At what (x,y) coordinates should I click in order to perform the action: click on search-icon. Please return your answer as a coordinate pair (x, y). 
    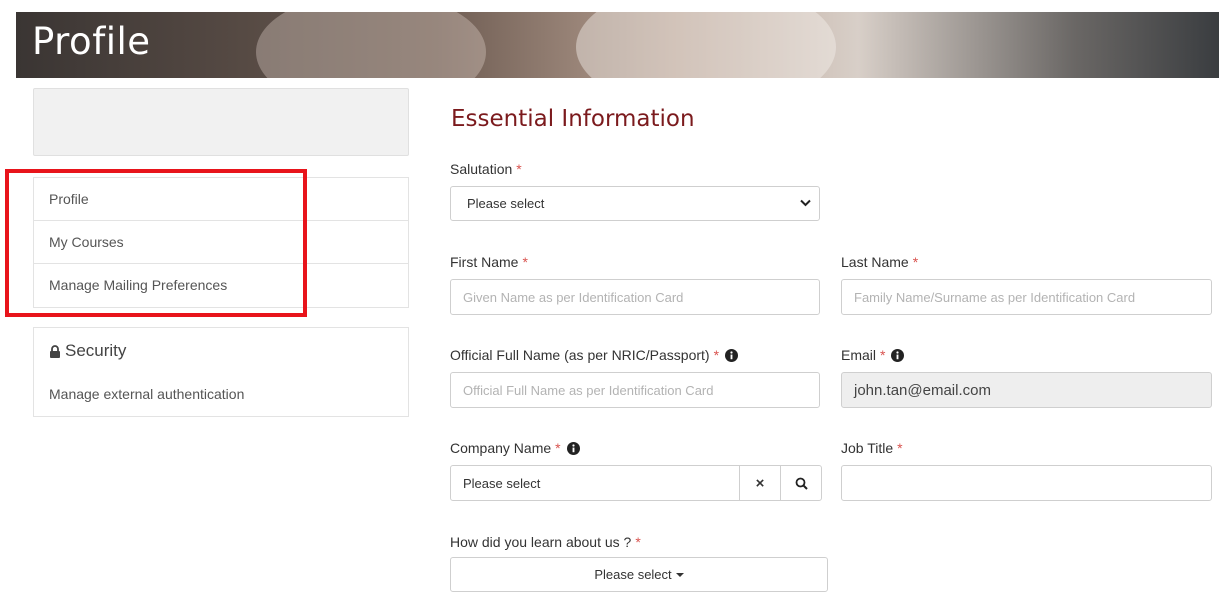
    Looking at the image, I should click on (801, 483).